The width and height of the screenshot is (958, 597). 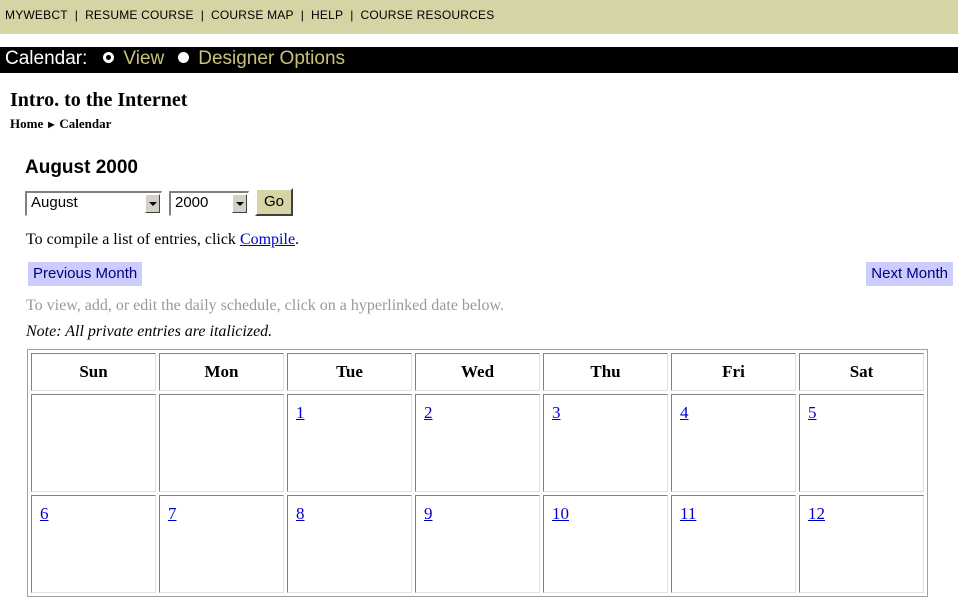 What do you see at coordinates (861, 544) in the screenshot?
I see `calendar-day-cell: 12` at bounding box center [861, 544].